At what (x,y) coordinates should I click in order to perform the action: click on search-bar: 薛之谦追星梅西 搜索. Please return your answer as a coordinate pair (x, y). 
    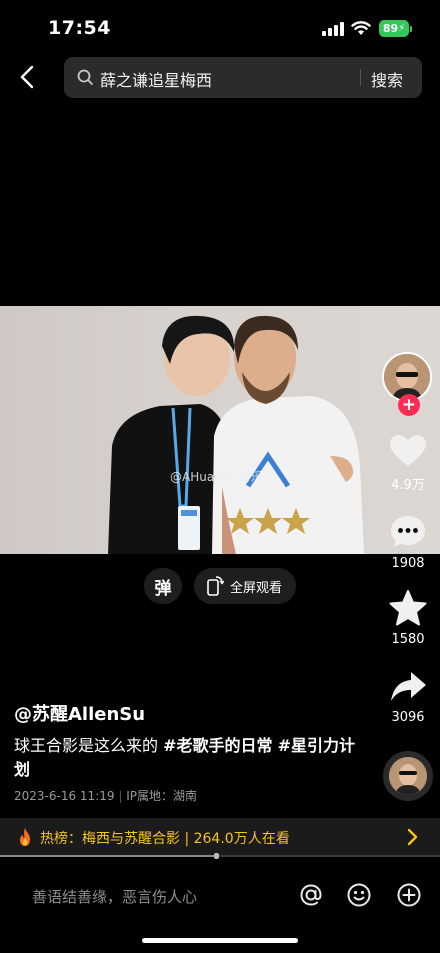
    Looking at the image, I should click on (243, 77).